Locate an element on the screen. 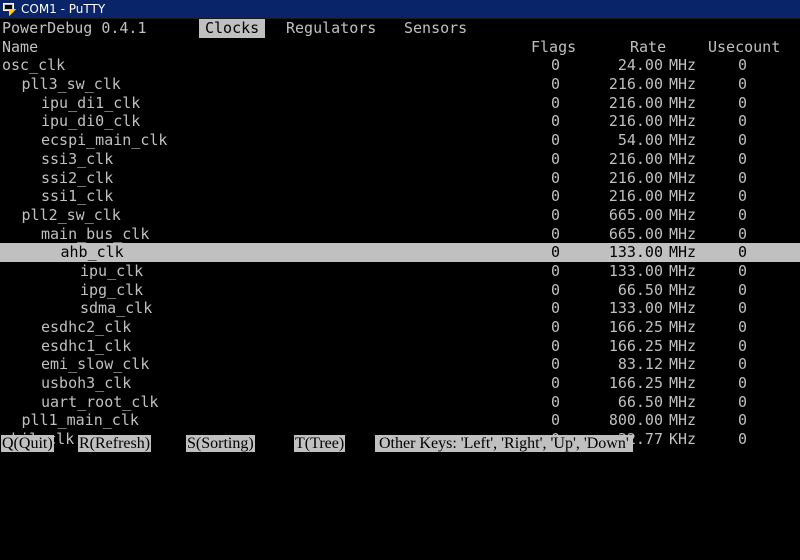  clock-name: esdhc1_clk is located at coordinates (86, 345).